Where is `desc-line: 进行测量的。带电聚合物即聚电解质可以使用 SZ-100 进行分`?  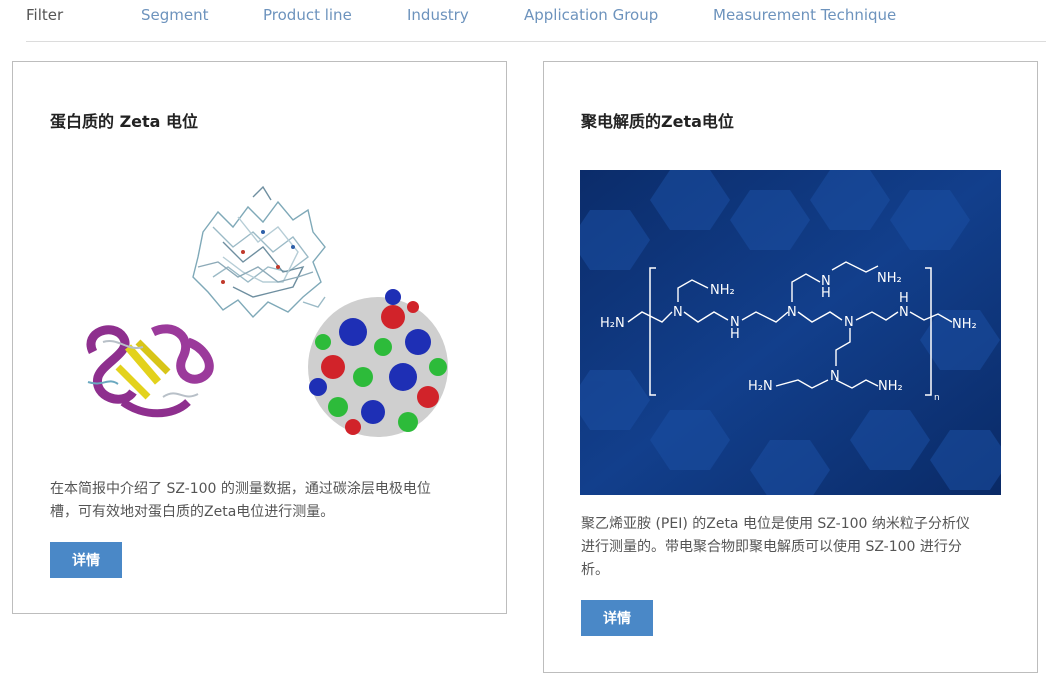
desc-line: 进行测量的。带电聚合物即聚电解质可以使用 SZ-100 进行分 is located at coordinates (771, 547).